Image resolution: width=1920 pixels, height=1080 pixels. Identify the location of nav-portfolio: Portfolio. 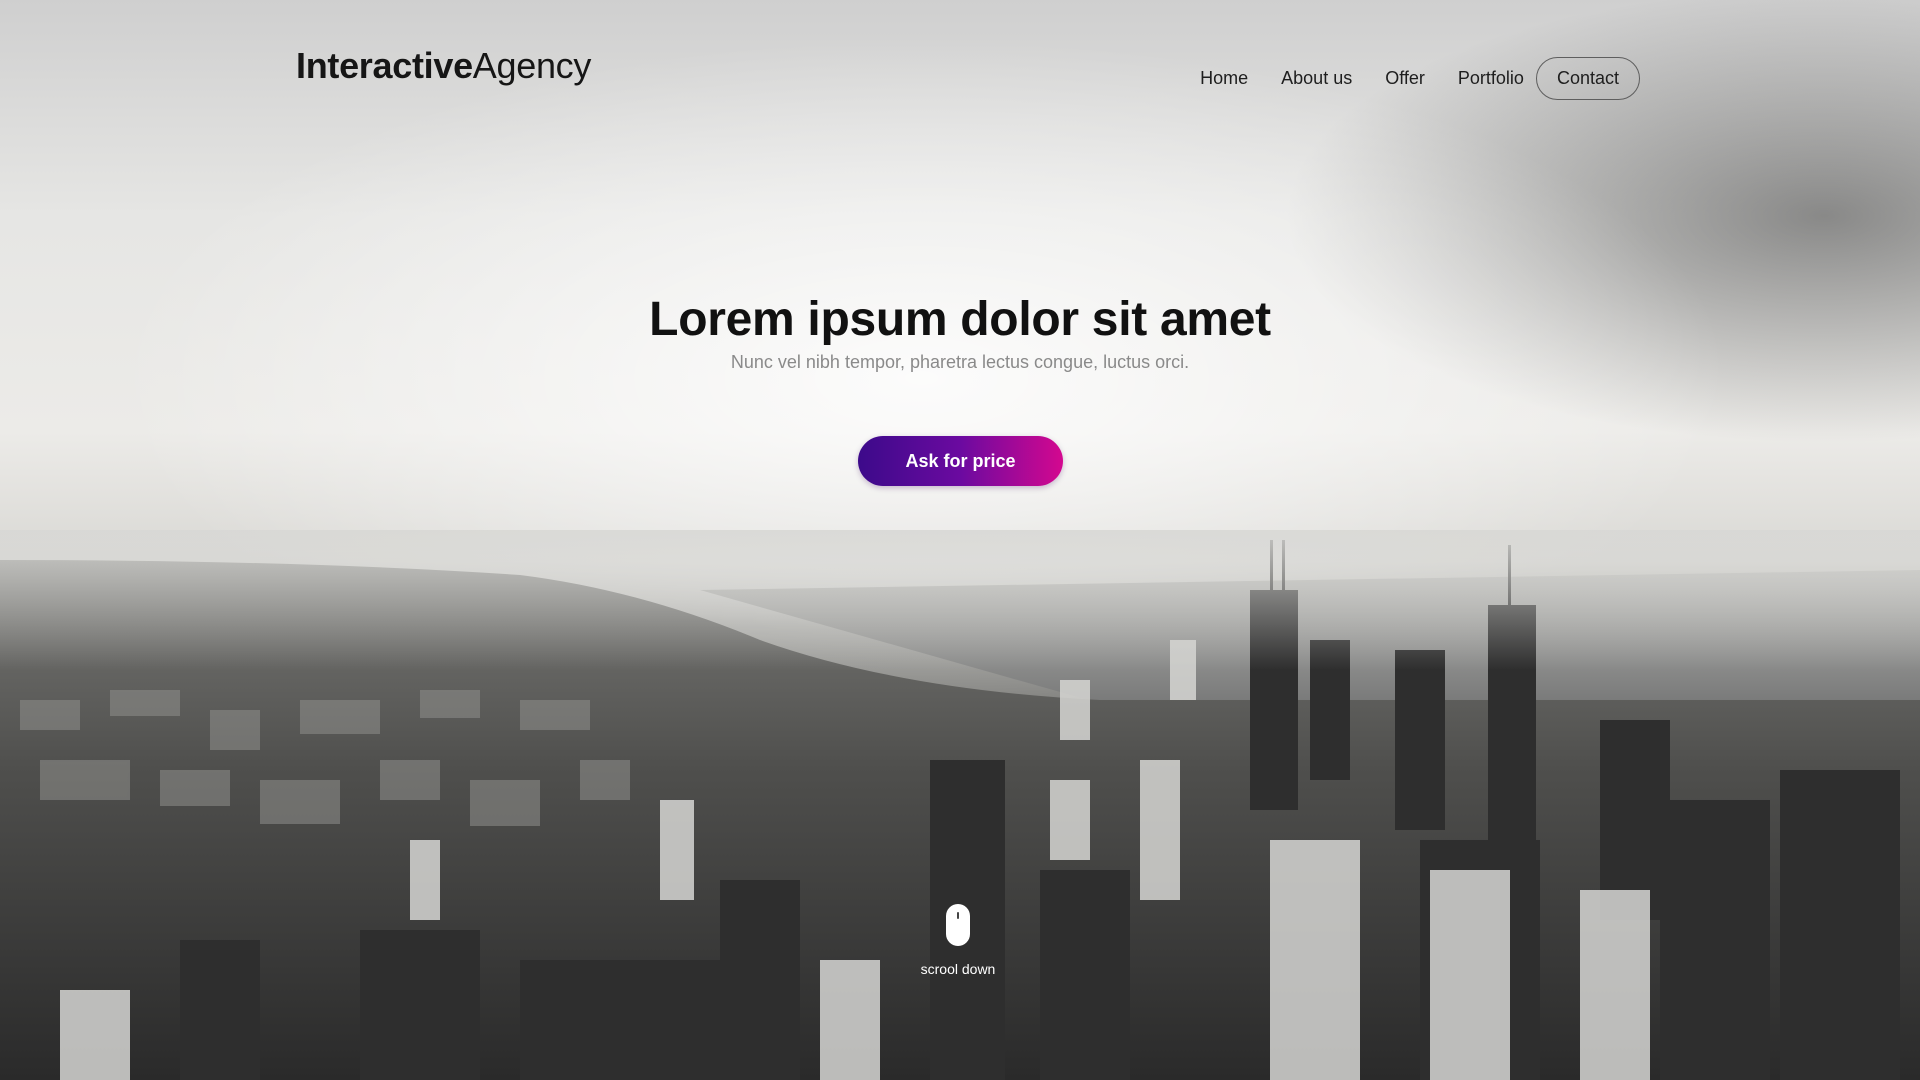
(1491, 78).